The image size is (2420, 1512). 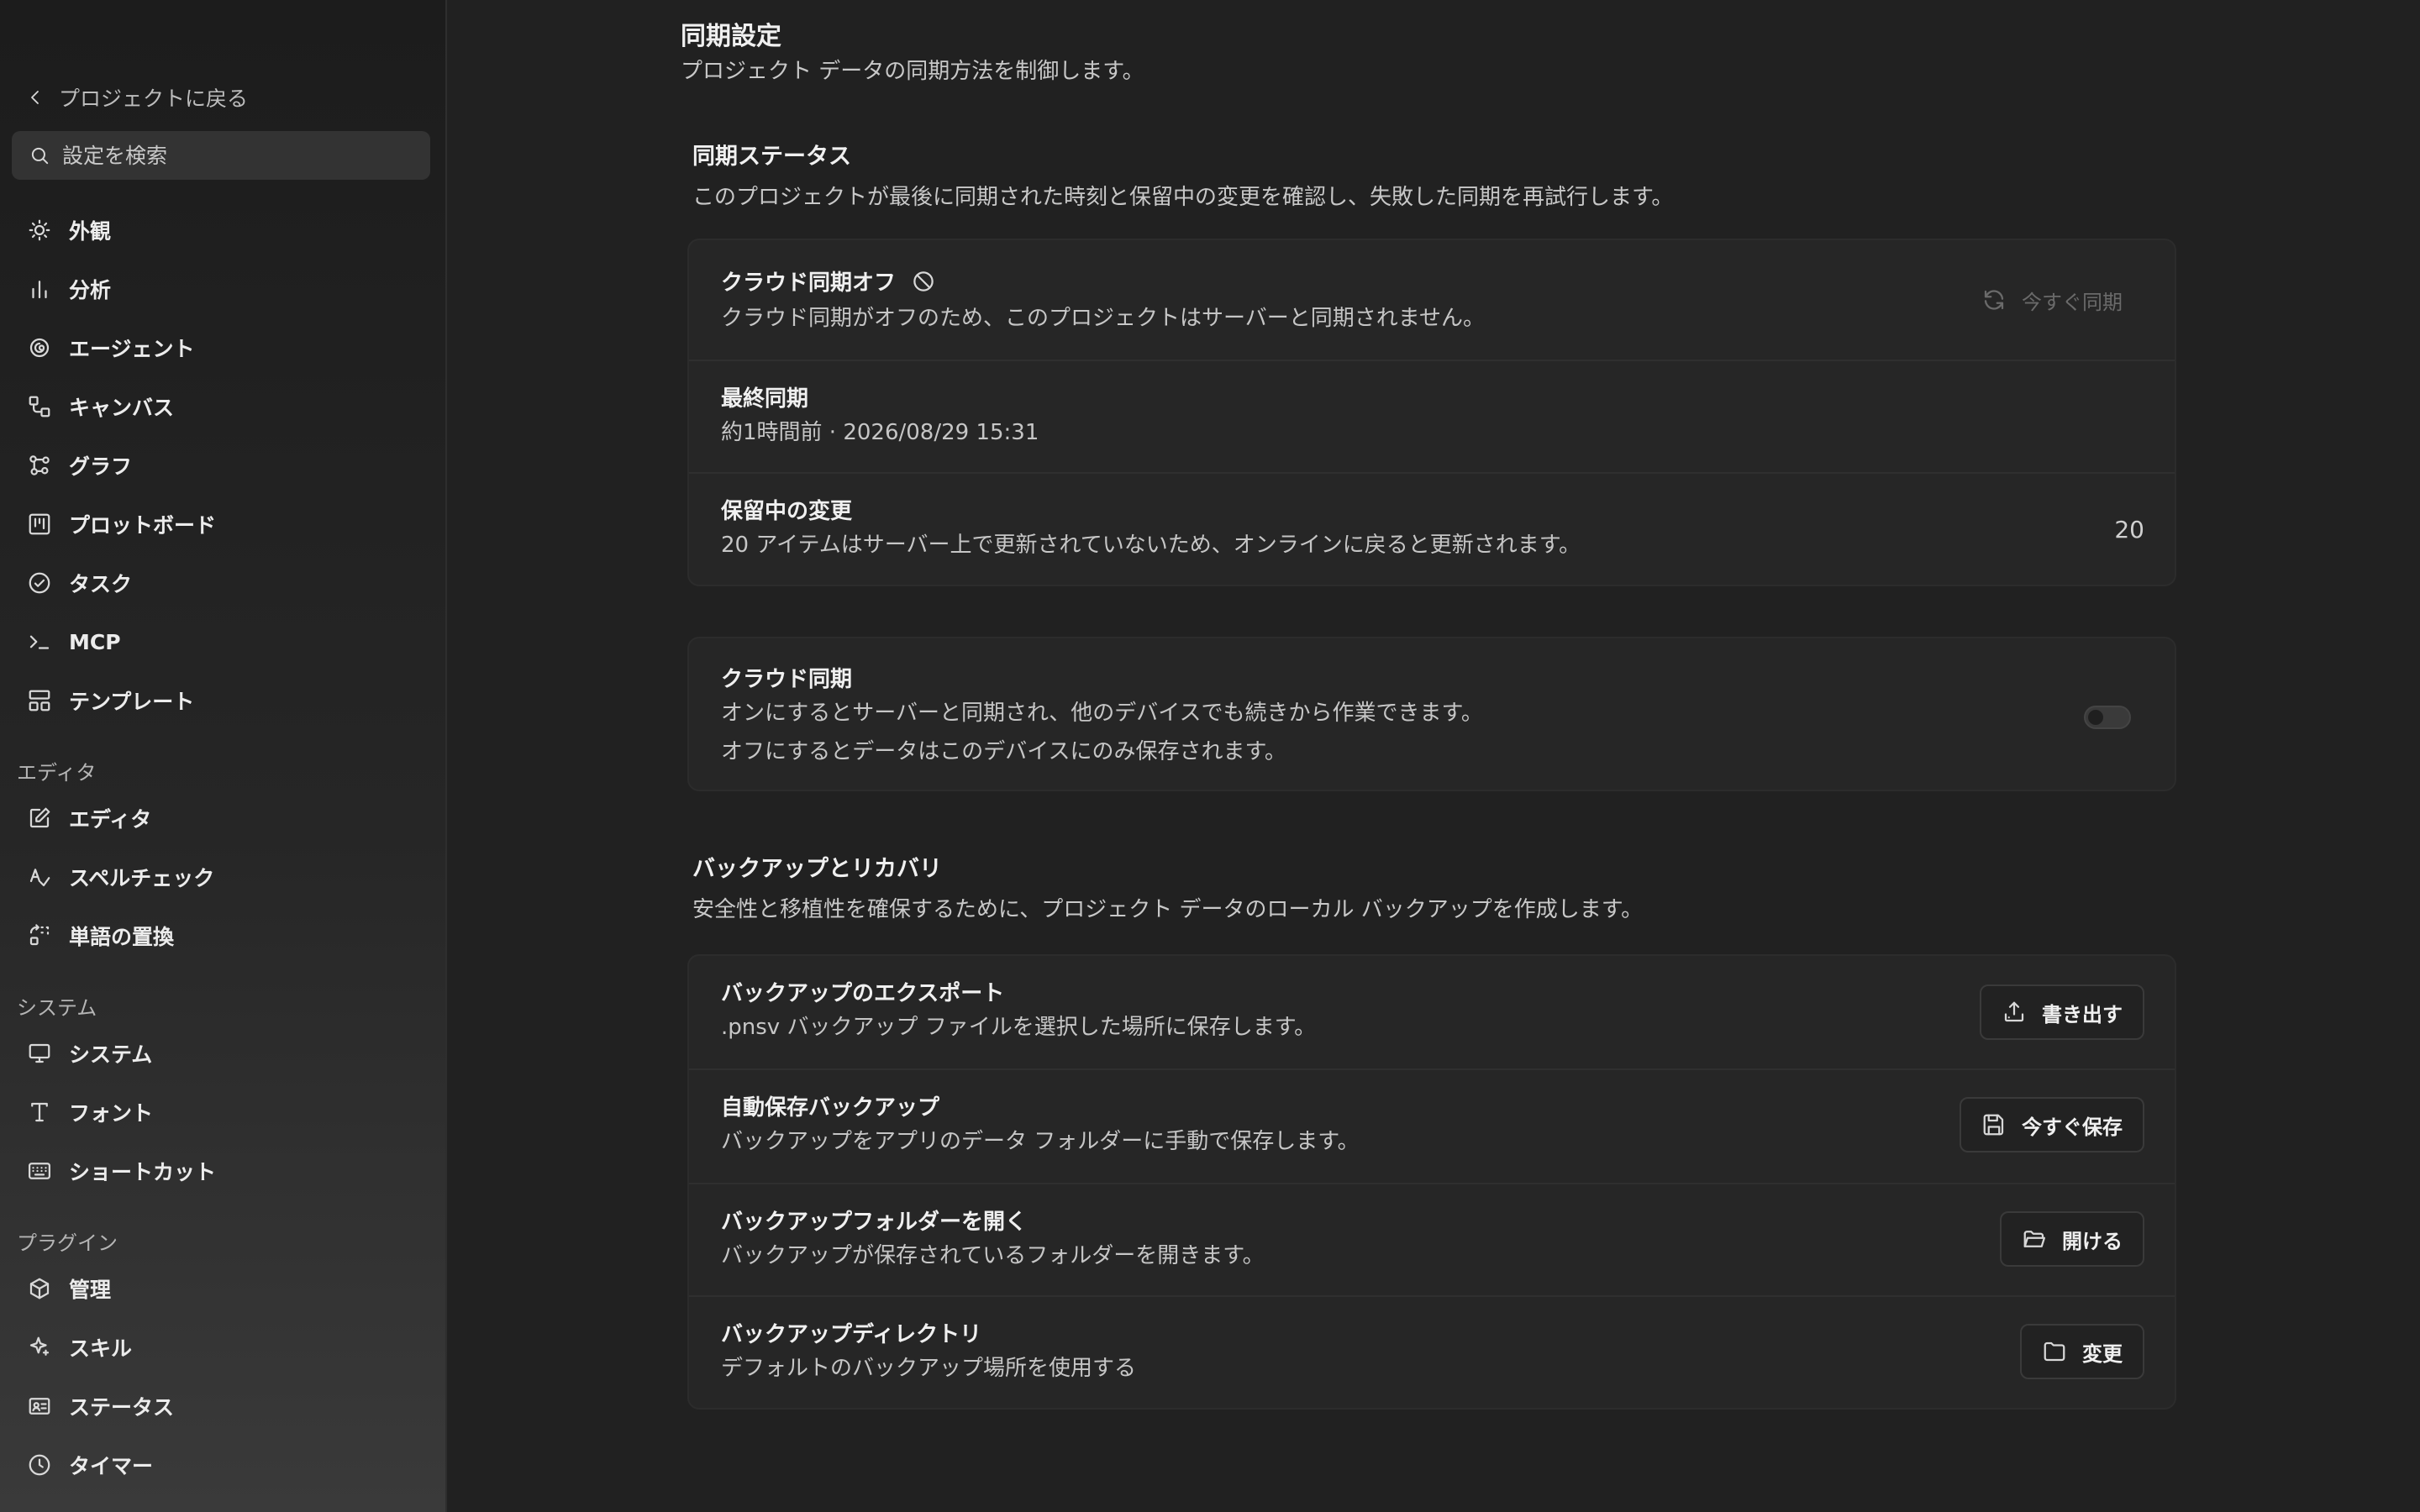 What do you see at coordinates (40, 156) in the screenshot?
I see `search-icon` at bounding box center [40, 156].